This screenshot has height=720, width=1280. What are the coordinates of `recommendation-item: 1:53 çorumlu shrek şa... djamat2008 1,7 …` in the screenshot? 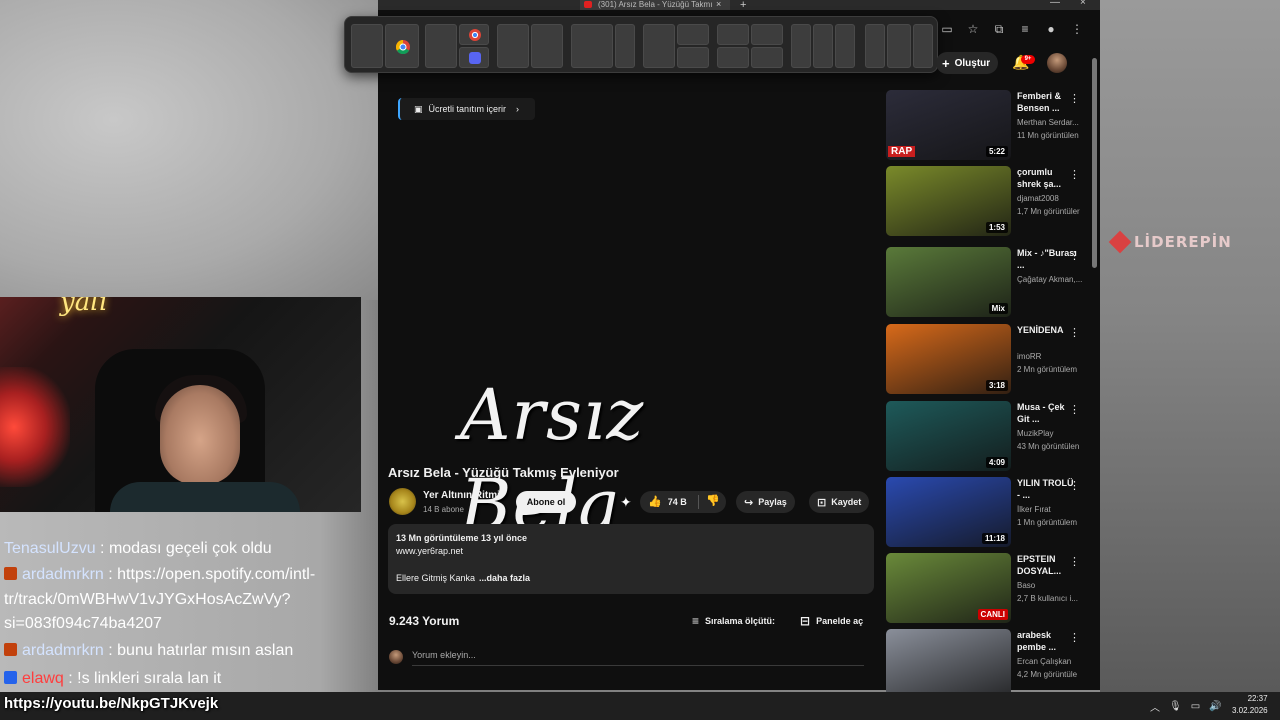 It's located at (991, 202).